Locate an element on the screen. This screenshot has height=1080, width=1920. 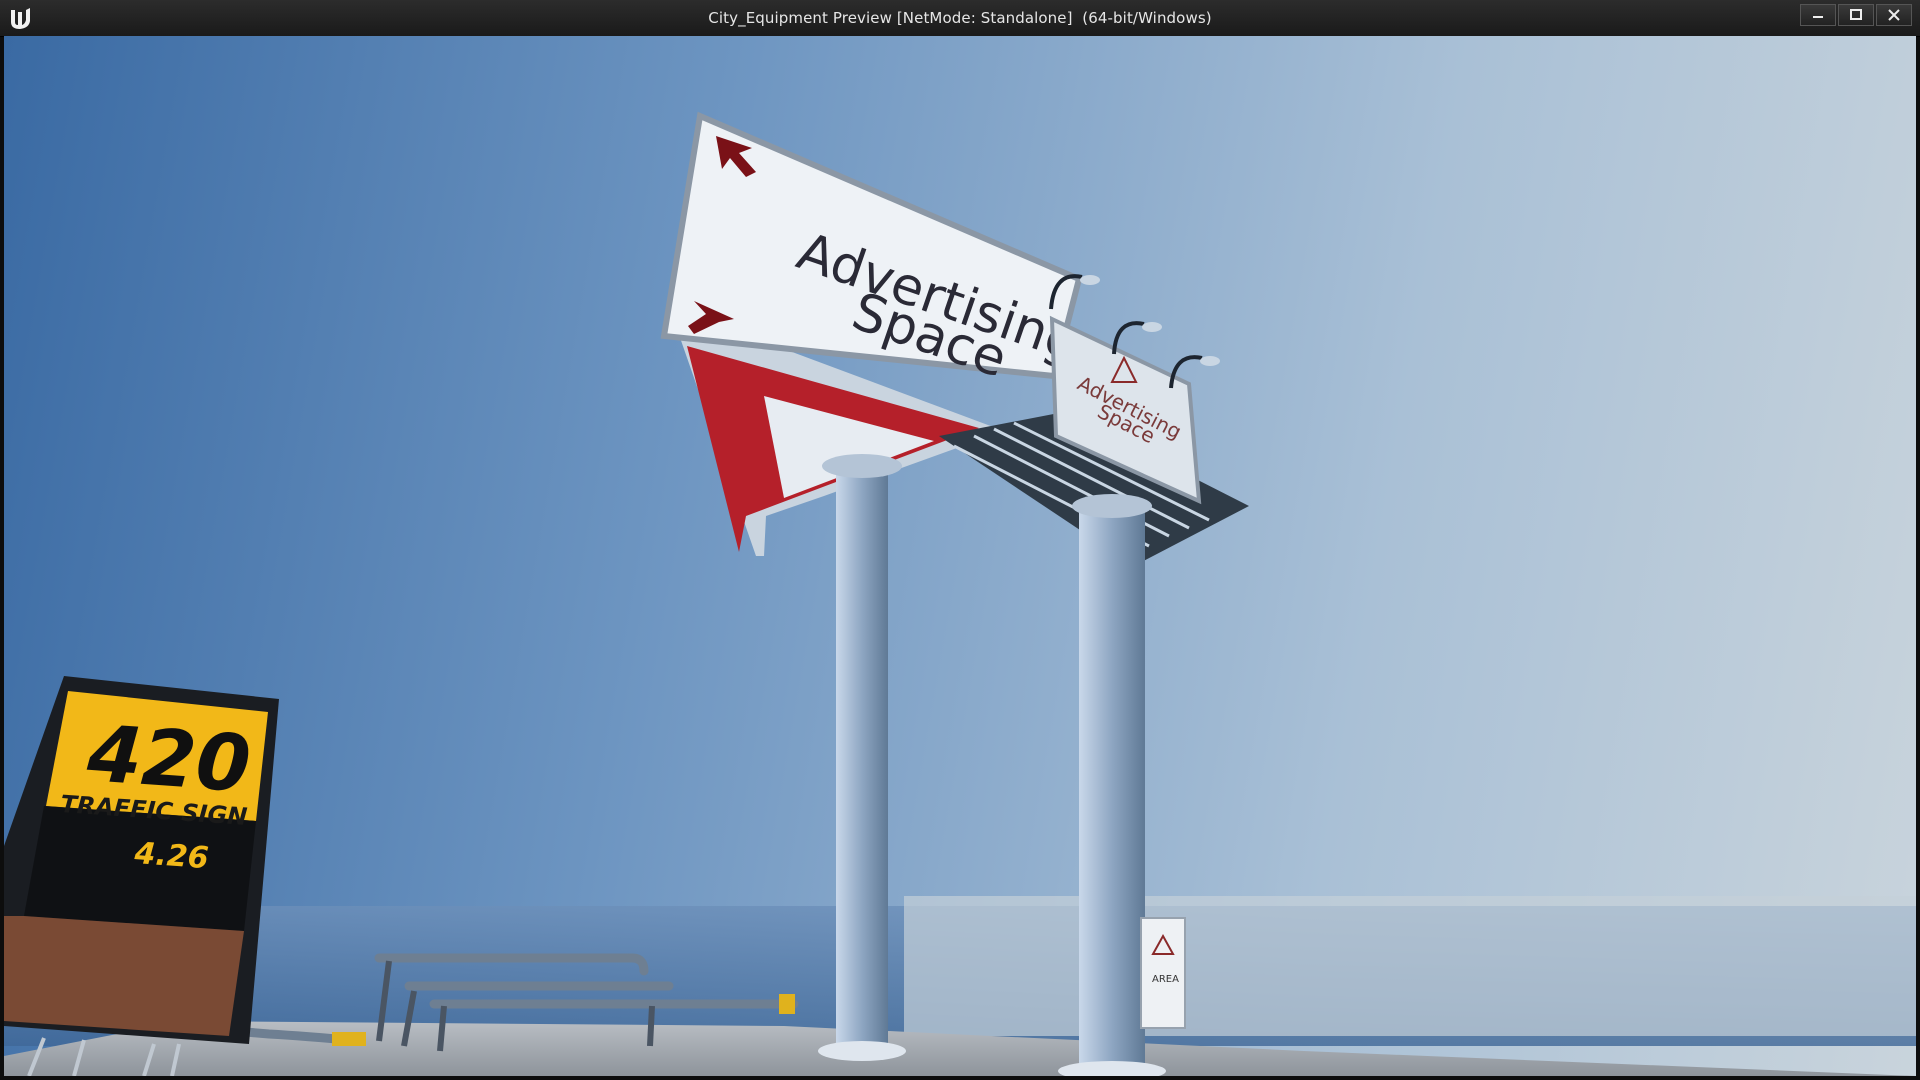
minimize-icon is located at coordinates (1818, 17).